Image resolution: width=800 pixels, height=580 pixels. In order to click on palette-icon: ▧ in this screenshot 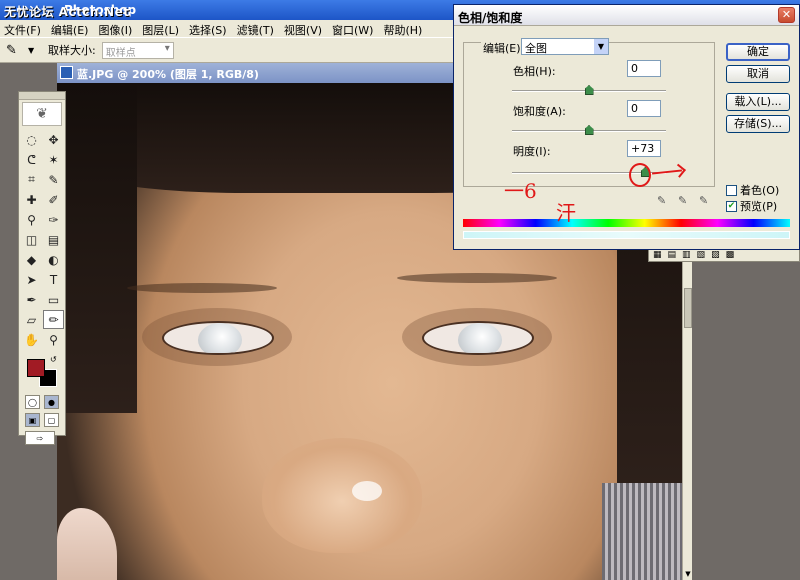, I will do `click(701, 255)`.